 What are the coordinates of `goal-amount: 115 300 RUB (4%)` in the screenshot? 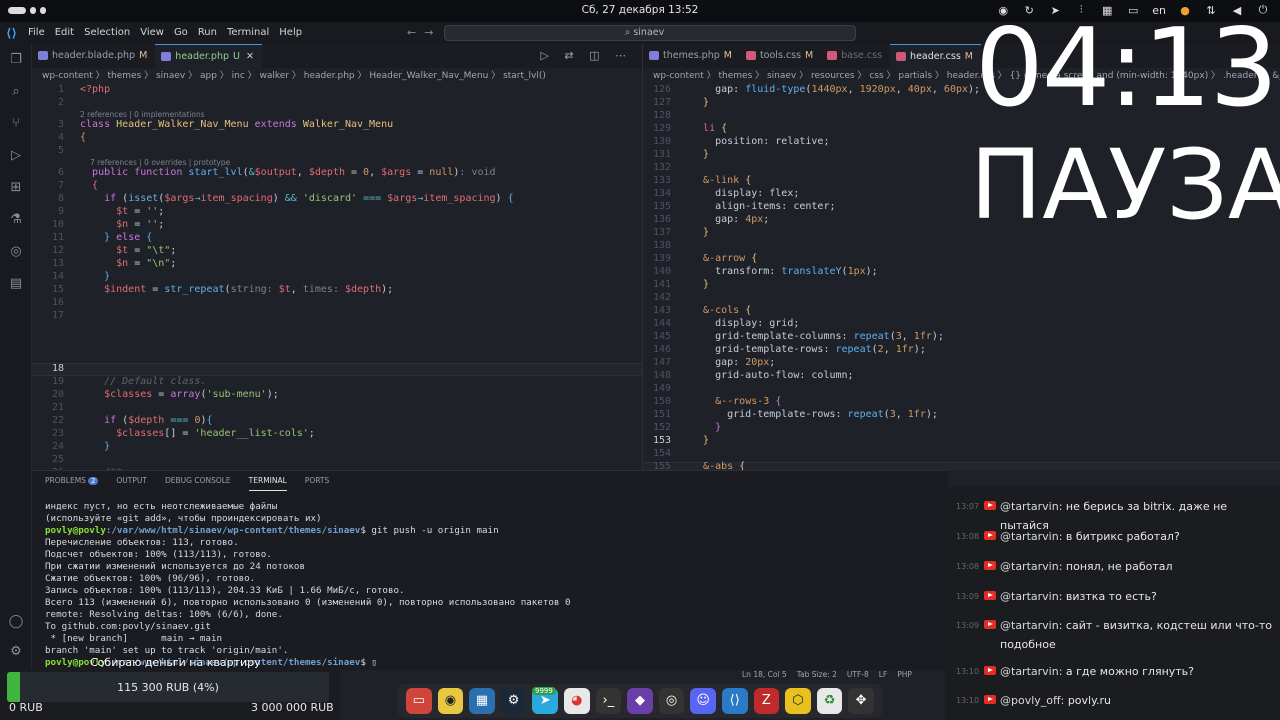 It's located at (168, 687).